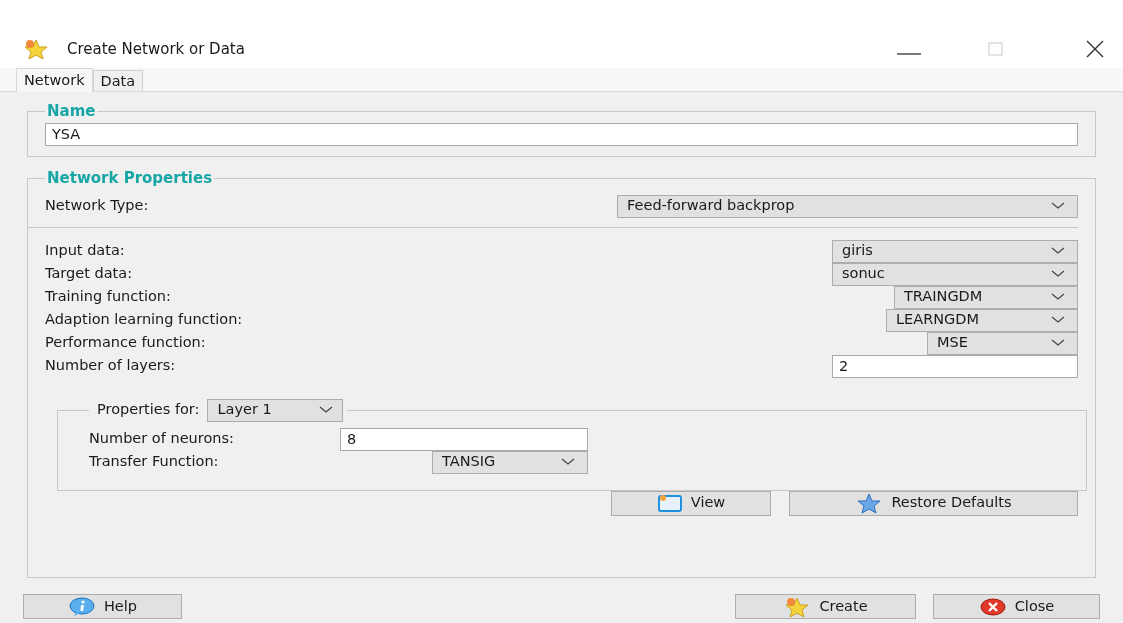 Image resolution: width=1123 pixels, height=623 pixels. I want to click on dropdown: giris, so click(955, 251).